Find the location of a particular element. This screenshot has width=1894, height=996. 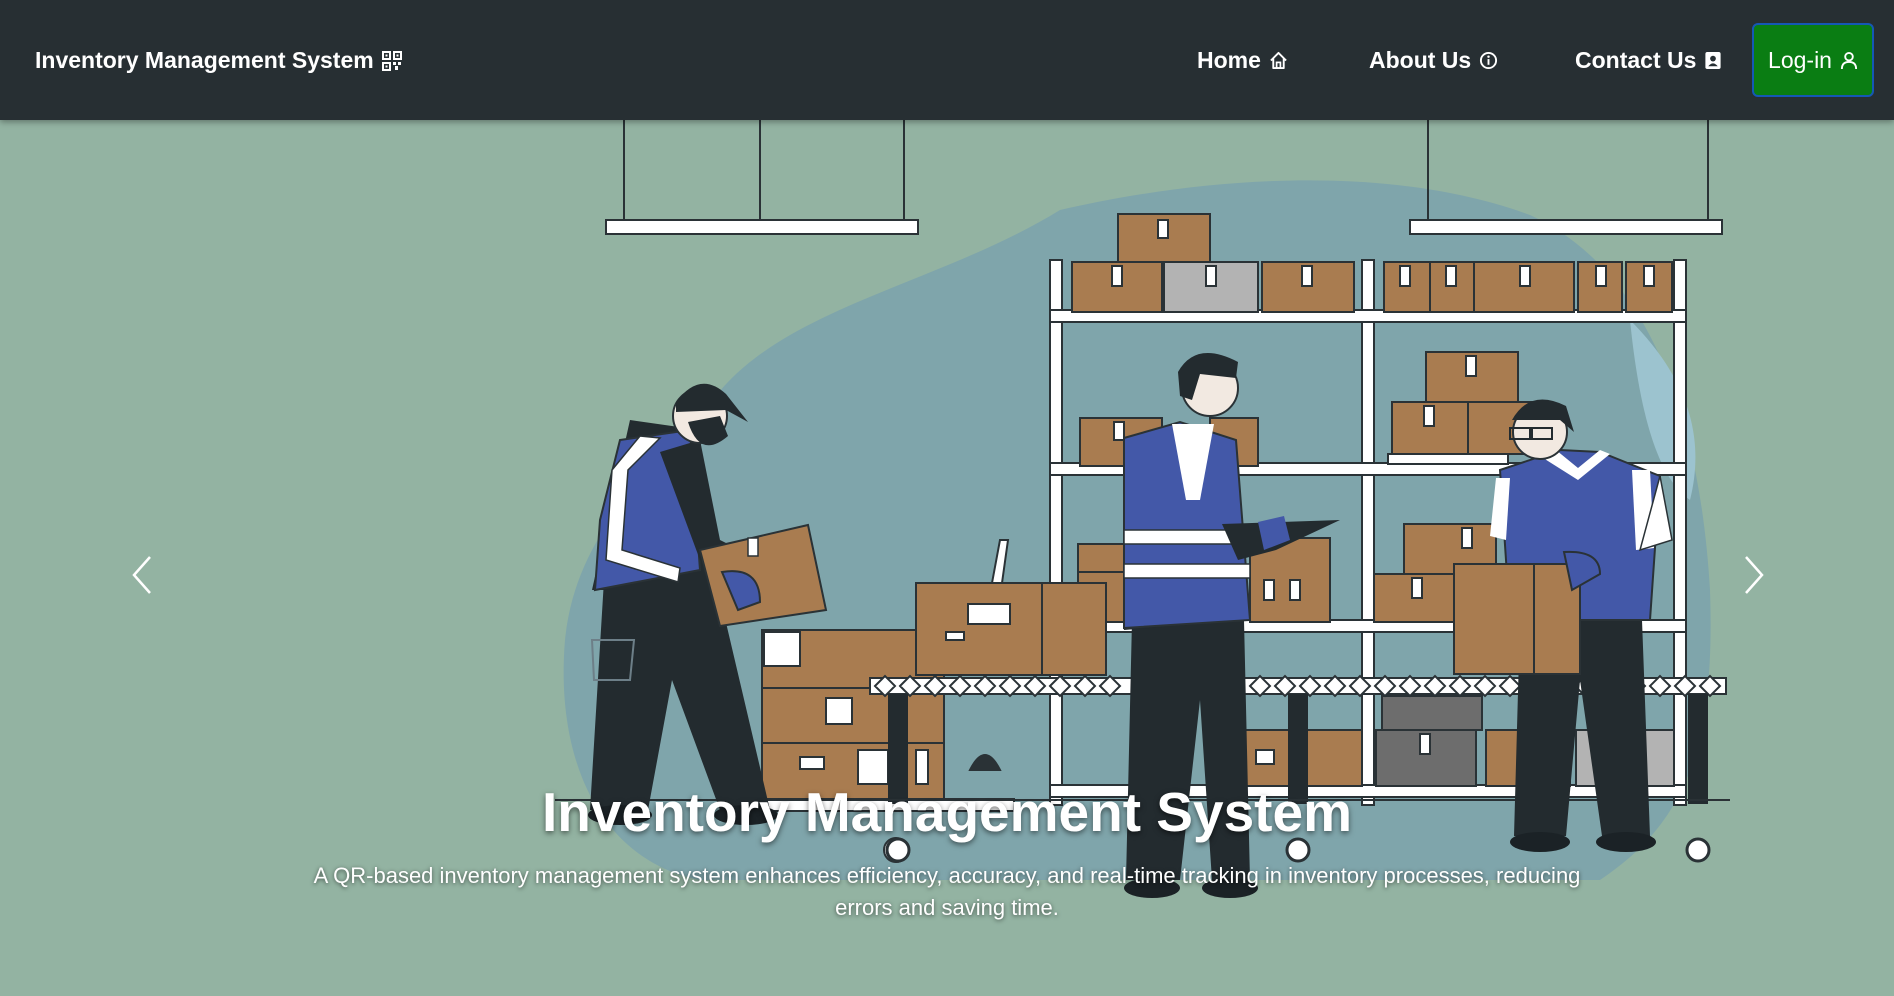

nav-home: Home is located at coordinates (1242, 60).